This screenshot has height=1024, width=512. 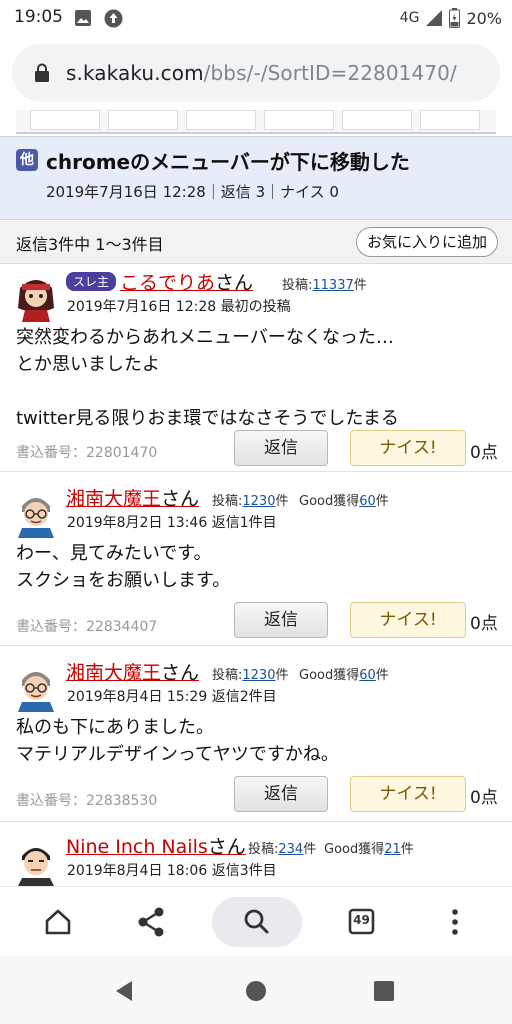 I want to click on address-bar: s.kakaku.com/bbs/-/SortID=22801470/, so click(x=256, y=73).